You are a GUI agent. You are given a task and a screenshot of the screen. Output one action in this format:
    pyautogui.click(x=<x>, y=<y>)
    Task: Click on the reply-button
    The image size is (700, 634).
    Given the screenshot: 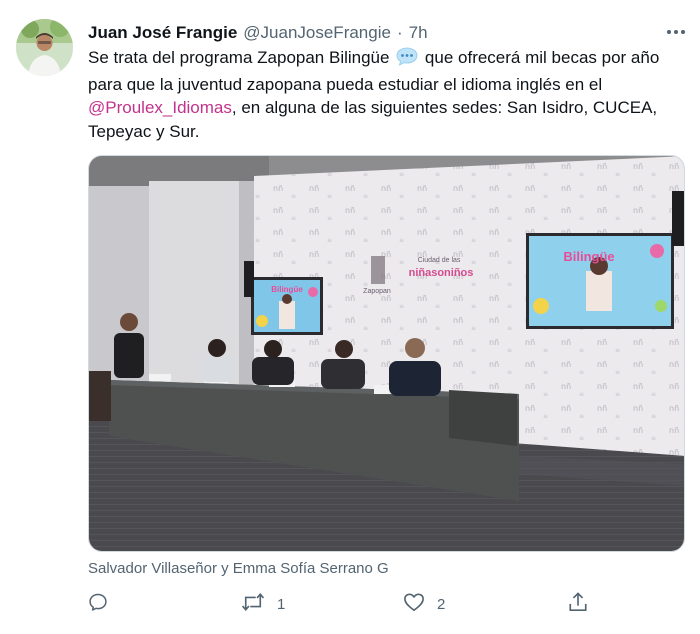 What is the action you would take?
    pyautogui.click(x=104, y=604)
    